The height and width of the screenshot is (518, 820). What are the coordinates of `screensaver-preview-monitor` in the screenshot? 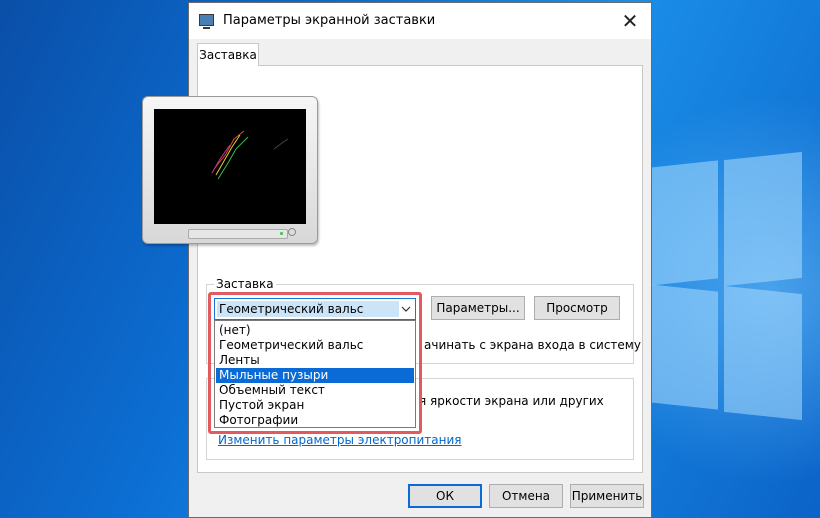 It's located at (230, 171).